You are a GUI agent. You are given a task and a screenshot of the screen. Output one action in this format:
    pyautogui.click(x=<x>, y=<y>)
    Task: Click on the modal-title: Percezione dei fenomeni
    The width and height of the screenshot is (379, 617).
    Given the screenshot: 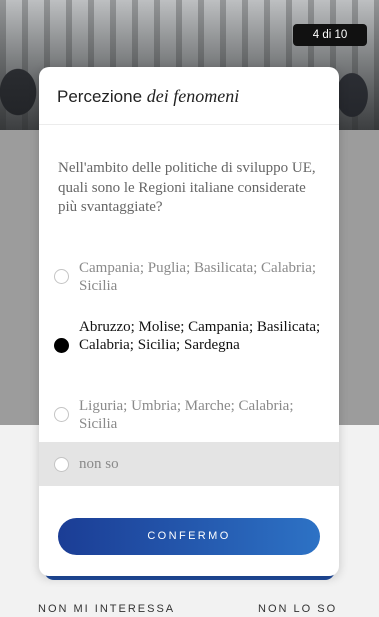 What is the action you would take?
    pyautogui.click(x=189, y=96)
    